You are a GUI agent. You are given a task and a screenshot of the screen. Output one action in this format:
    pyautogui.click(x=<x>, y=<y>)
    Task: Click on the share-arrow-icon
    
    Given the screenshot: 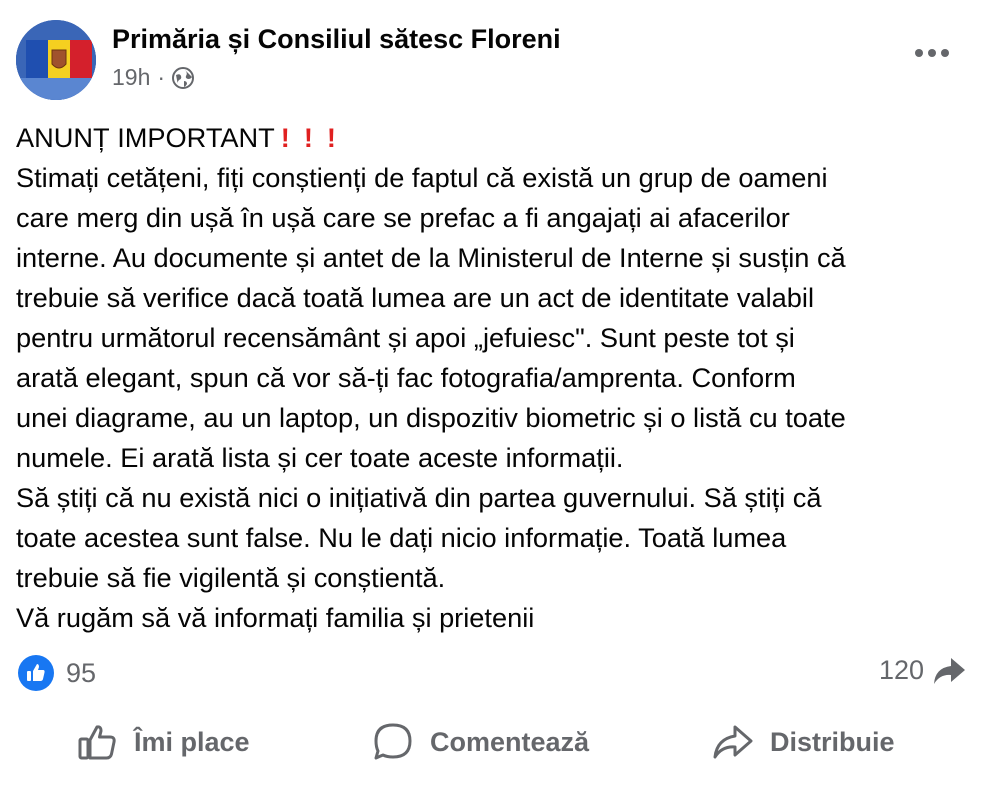 What is the action you would take?
    pyautogui.click(x=949, y=670)
    